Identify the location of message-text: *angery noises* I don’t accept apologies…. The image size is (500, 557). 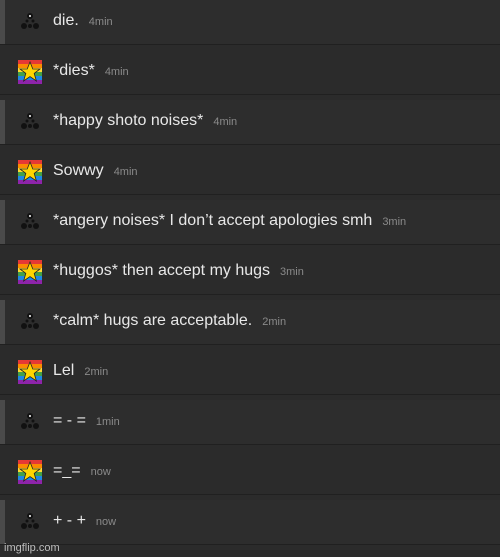
(230, 220).